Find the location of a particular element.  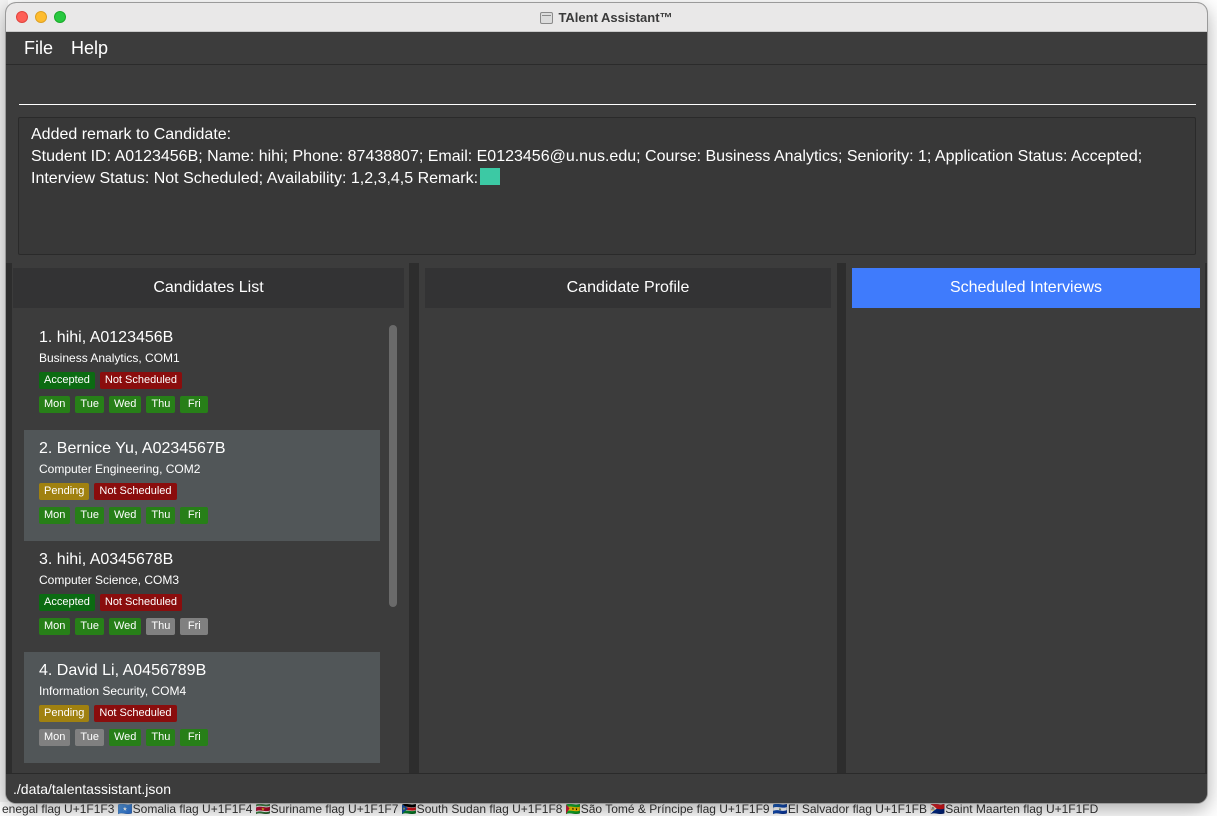

command-input is located at coordinates (607, 88).